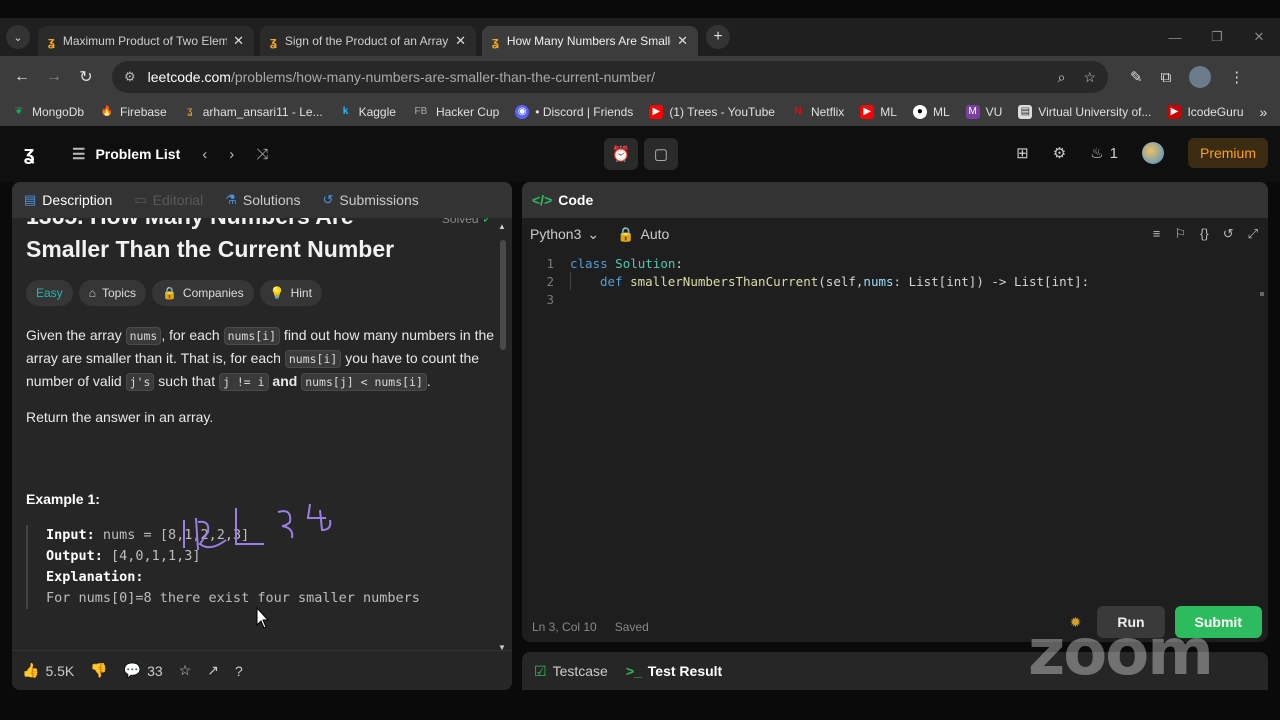 This screenshot has height=720, width=1280. I want to click on list-icon: ☰, so click(79, 154).